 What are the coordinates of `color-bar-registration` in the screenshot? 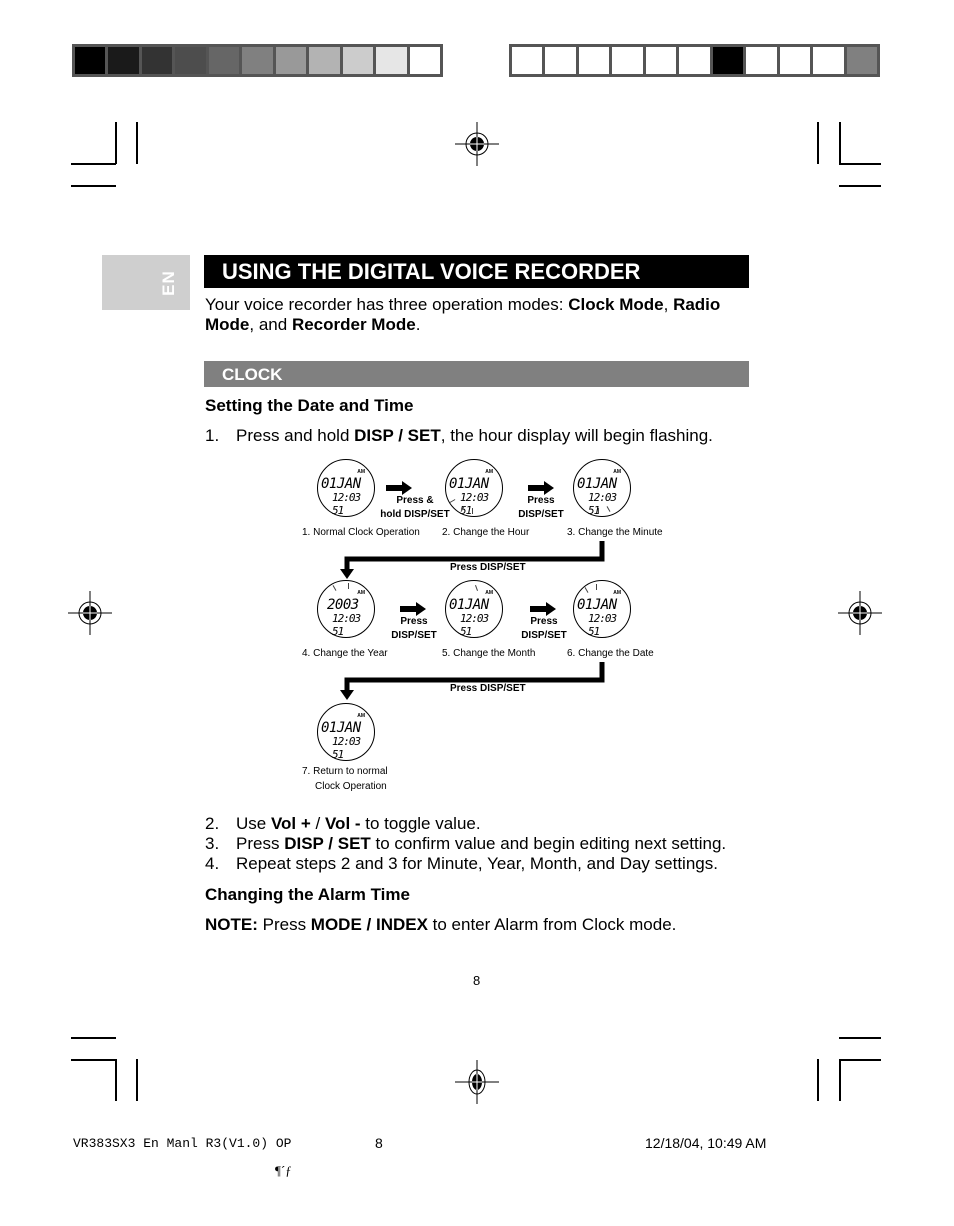 It's located at (694, 60).